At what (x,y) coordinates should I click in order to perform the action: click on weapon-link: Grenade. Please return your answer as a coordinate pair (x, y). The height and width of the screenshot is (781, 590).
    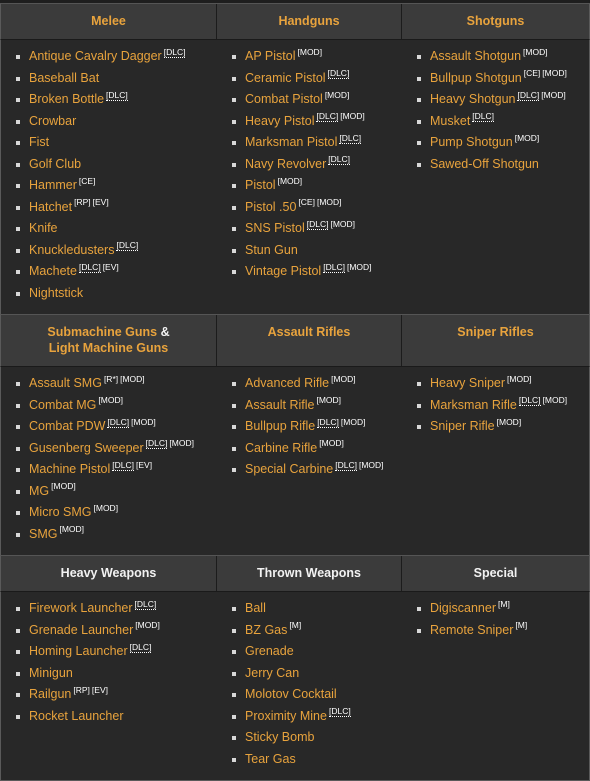
    Looking at the image, I should click on (269, 651).